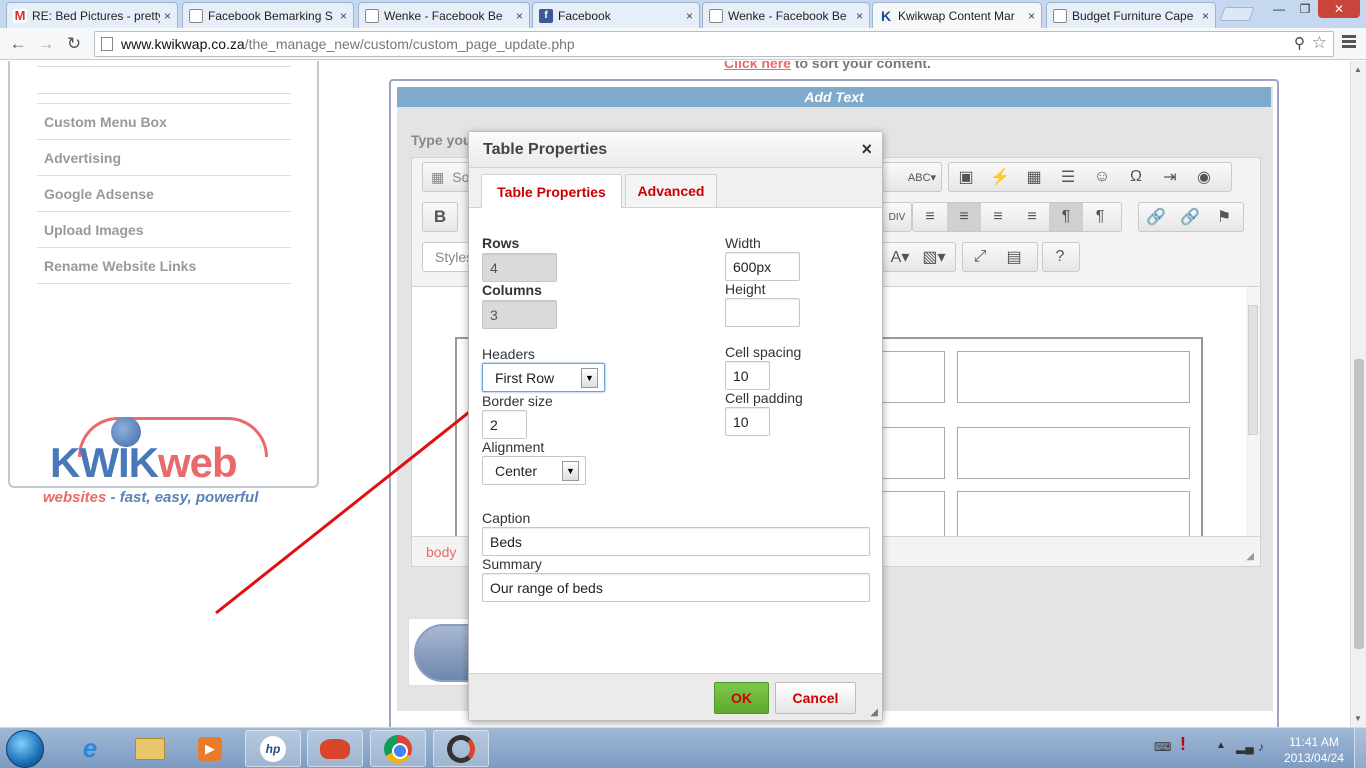 This screenshot has height=768, width=1366. I want to click on align-left-icon: ≡, so click(930, 217).